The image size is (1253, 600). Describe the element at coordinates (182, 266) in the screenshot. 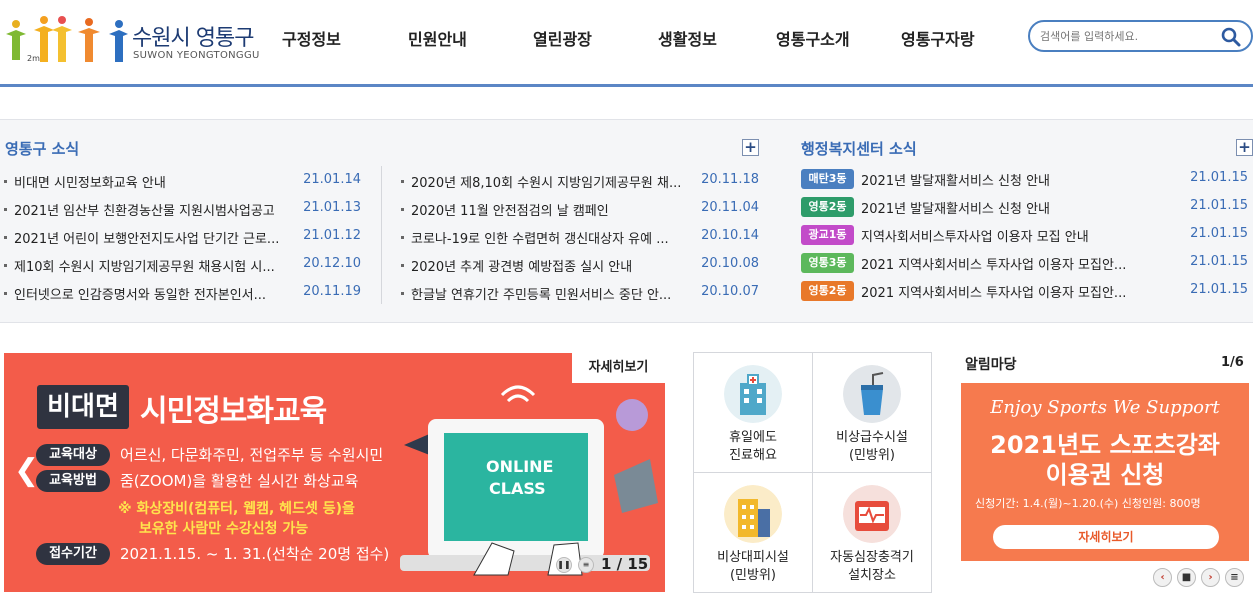

I see `list-item: 제10회 수원시 지방임기제공무원 채용시험 시... 20.12.10` at that location.